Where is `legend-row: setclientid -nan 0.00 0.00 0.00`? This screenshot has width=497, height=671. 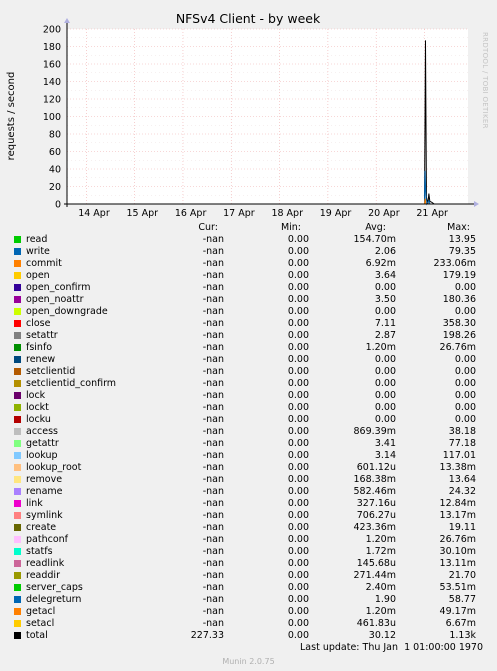
legend-row: setclientid -nan 0.00 0.00 0.00 is located at coordinates (248, 372).